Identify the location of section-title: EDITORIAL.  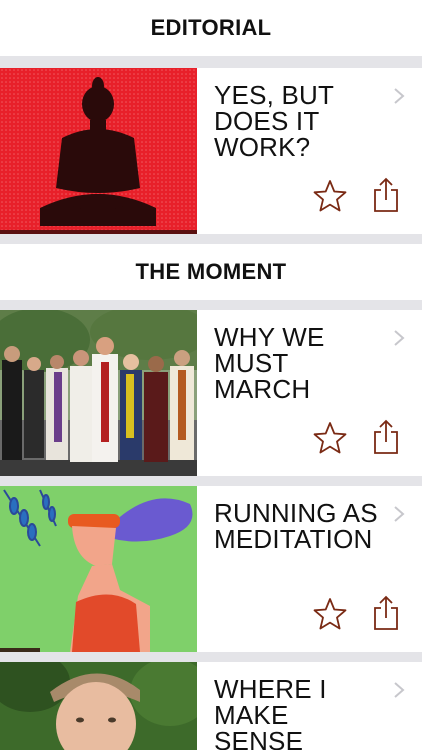
(211, 27).